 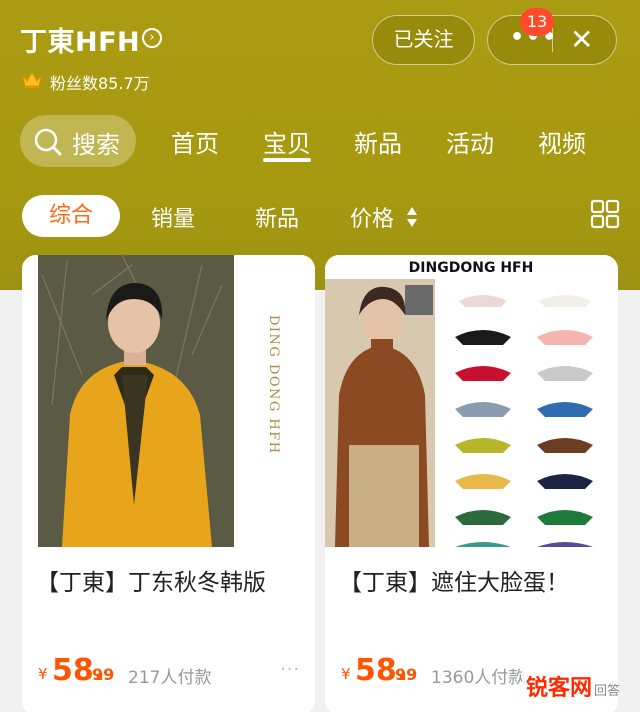 I want to click on image-brand-text: DING DONG HFH, so click(x=273, y=385).